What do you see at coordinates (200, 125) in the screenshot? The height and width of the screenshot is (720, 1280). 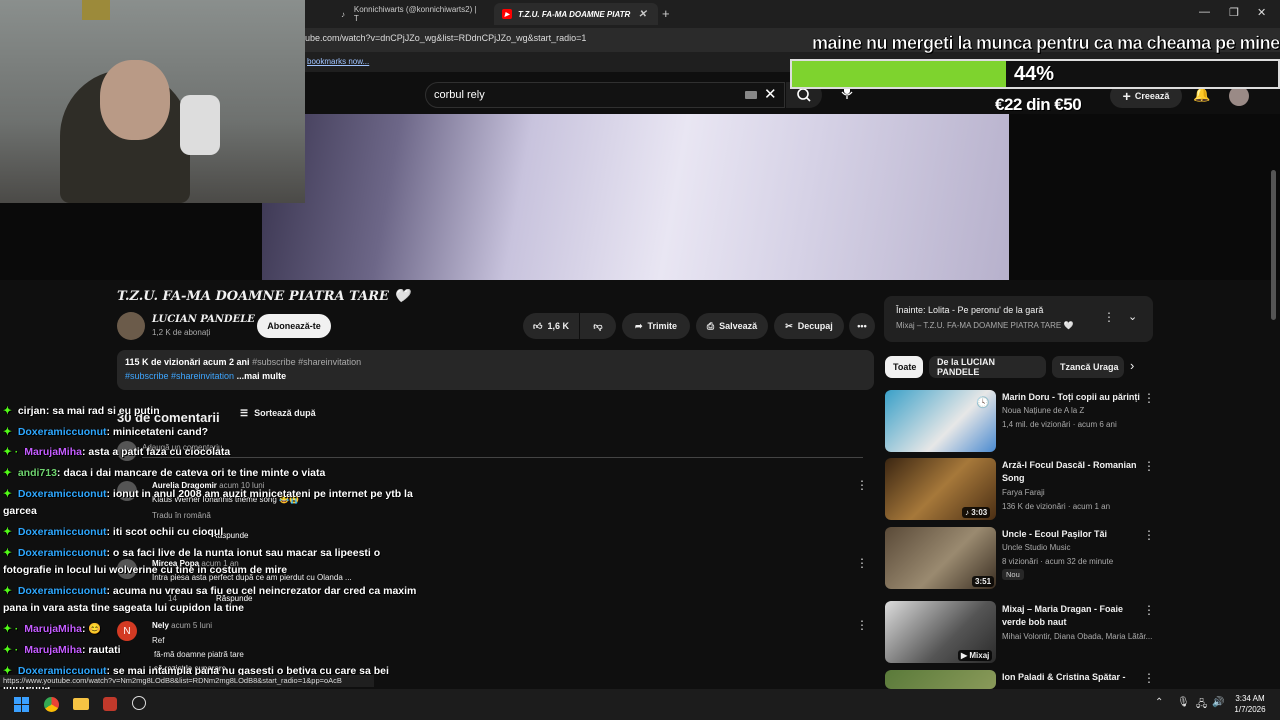 I see `microphone` at bounding box center [200, 125].